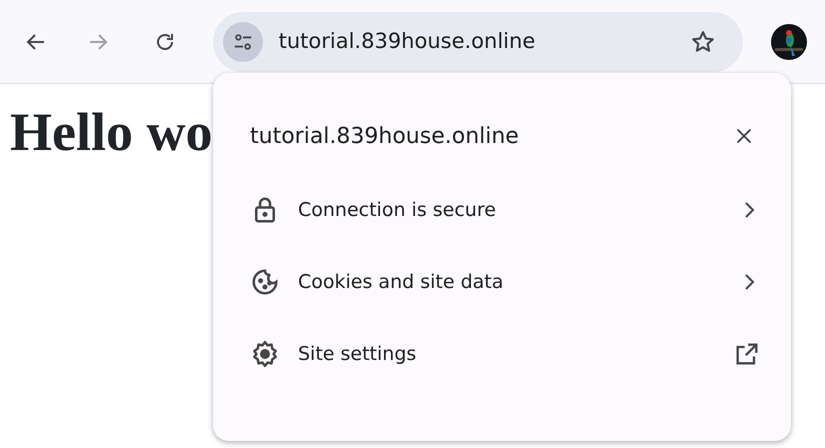 This screenshot has width=825, height=448. I want to click on star-icon, so click(703, 41).